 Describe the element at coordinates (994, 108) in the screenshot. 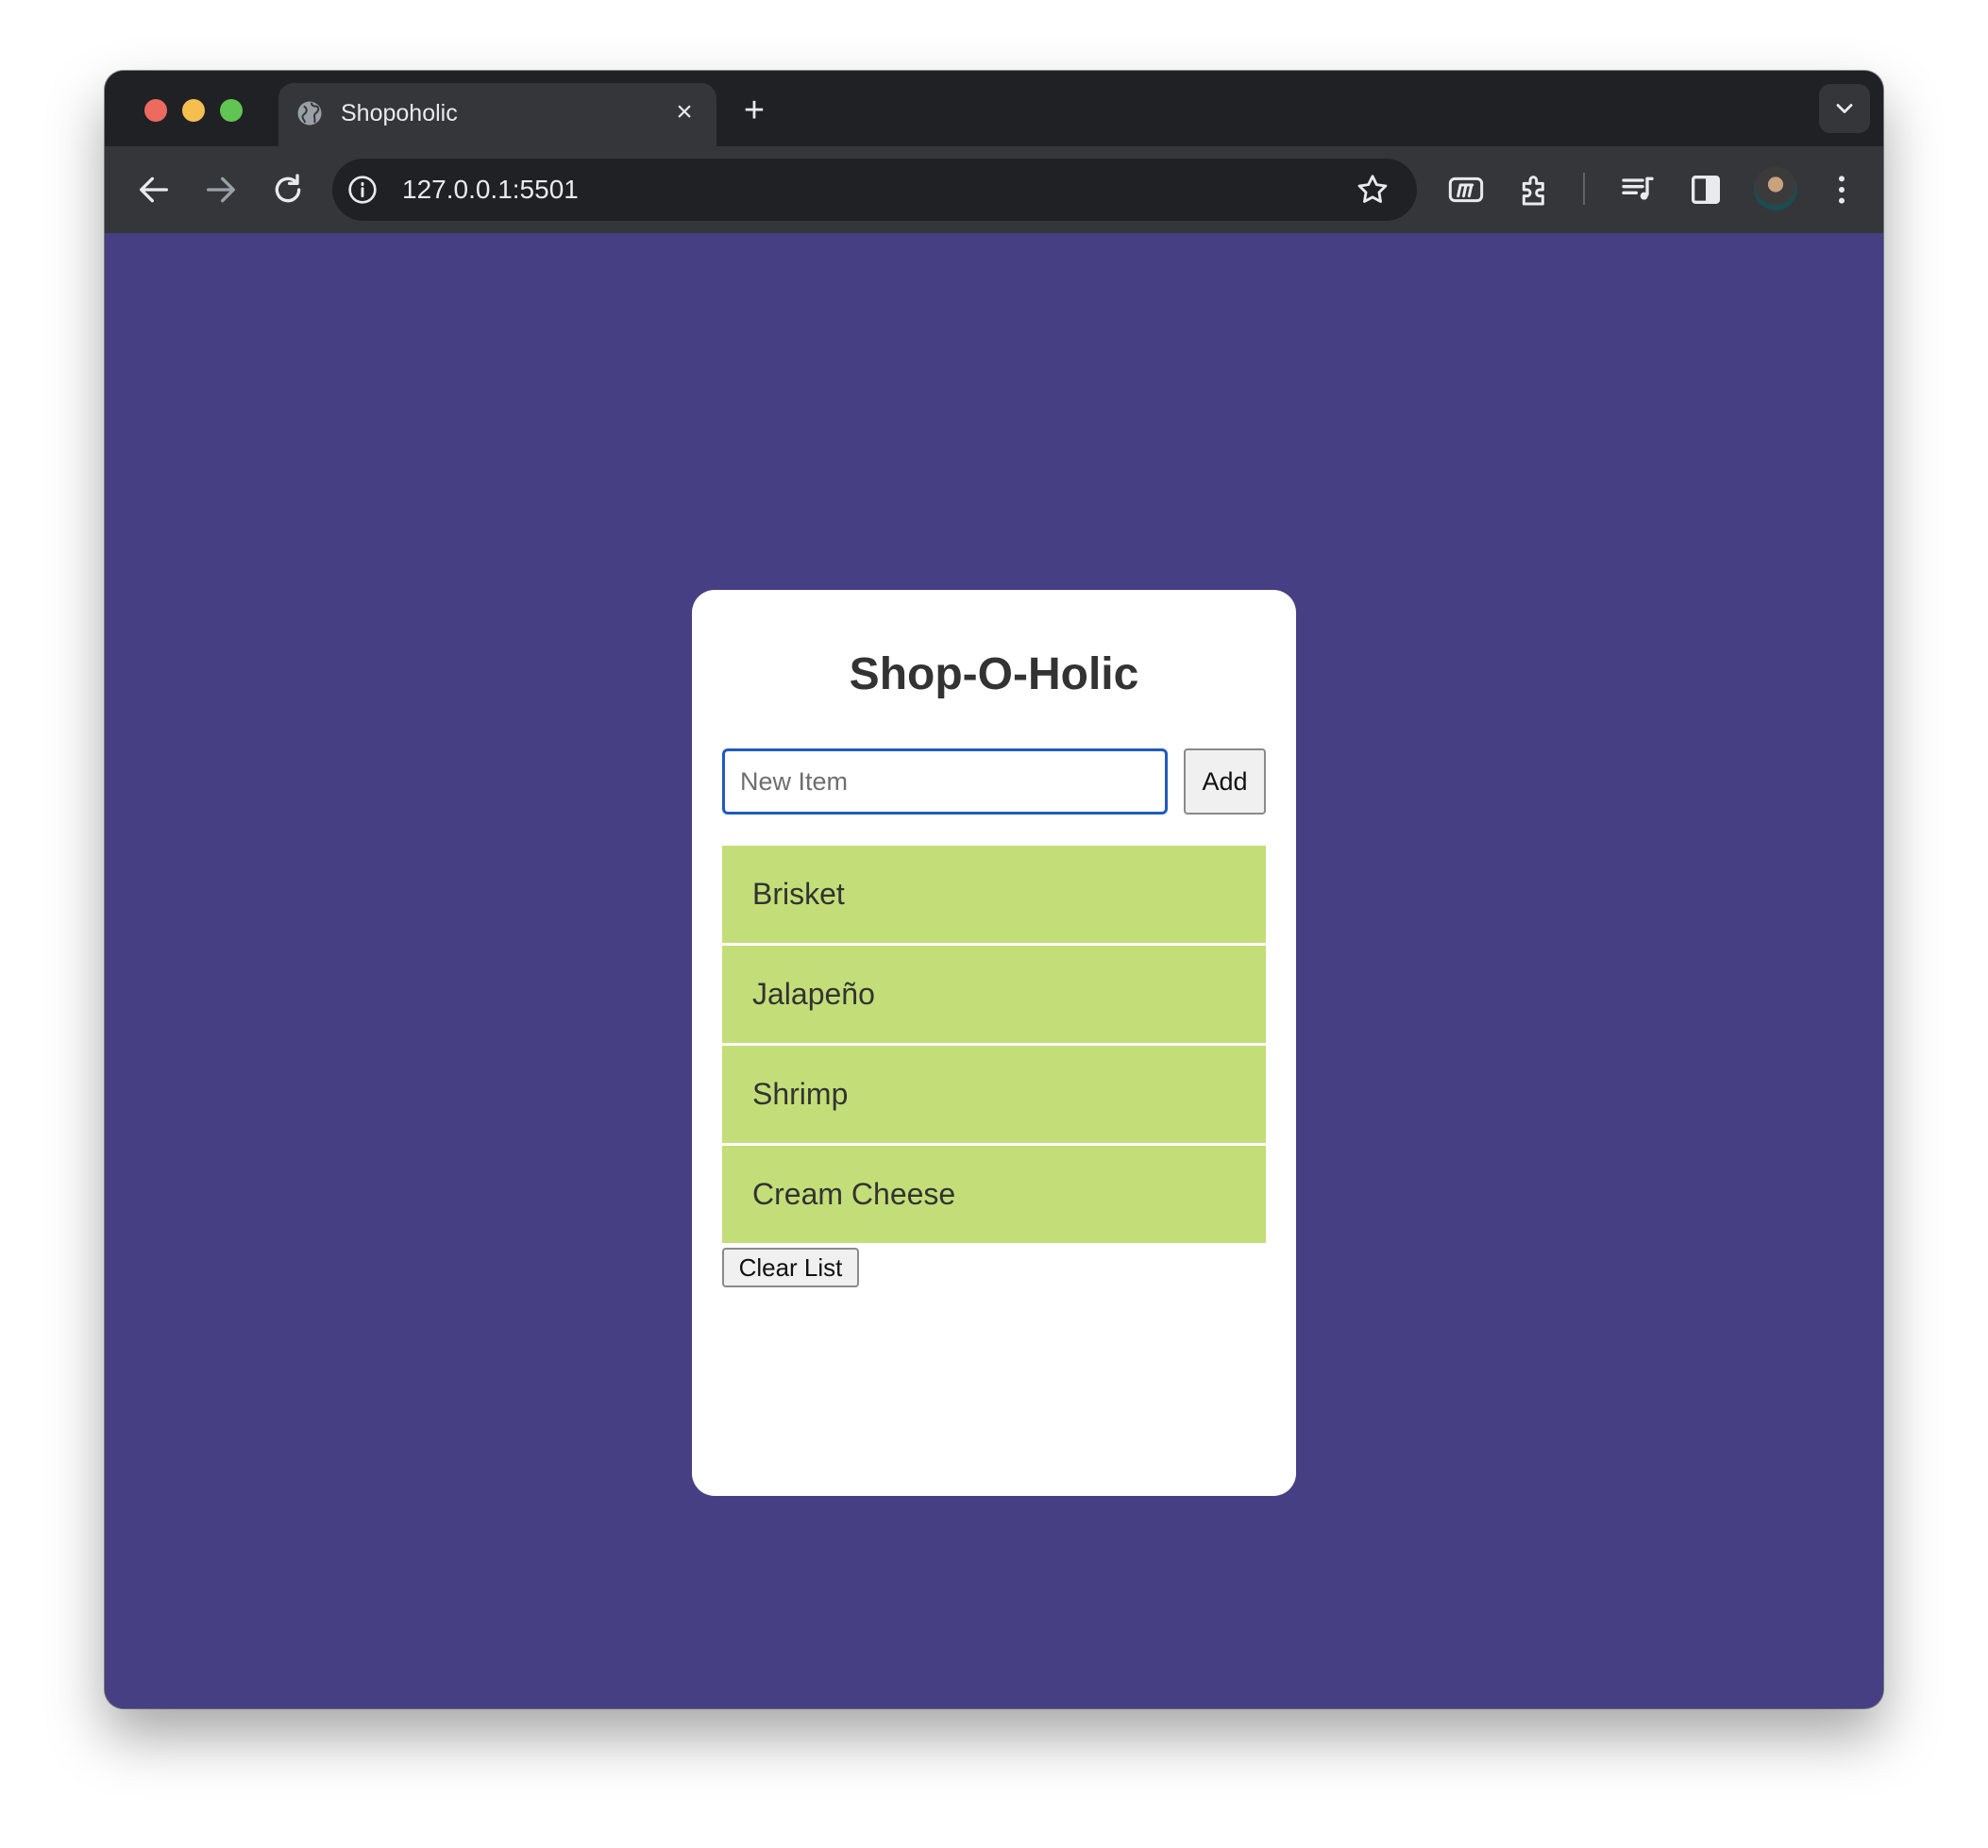

I see `tab-bar: Shopoholic × +` at that location.